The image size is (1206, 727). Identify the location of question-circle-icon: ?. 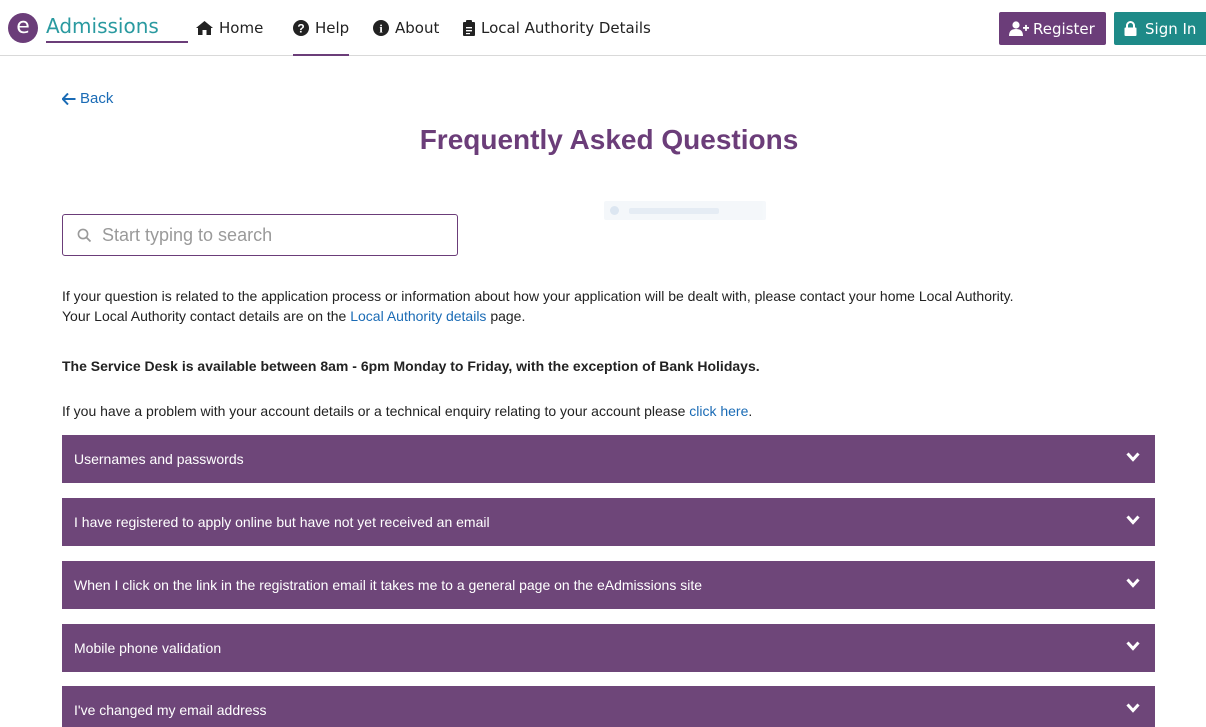
(301, 28).